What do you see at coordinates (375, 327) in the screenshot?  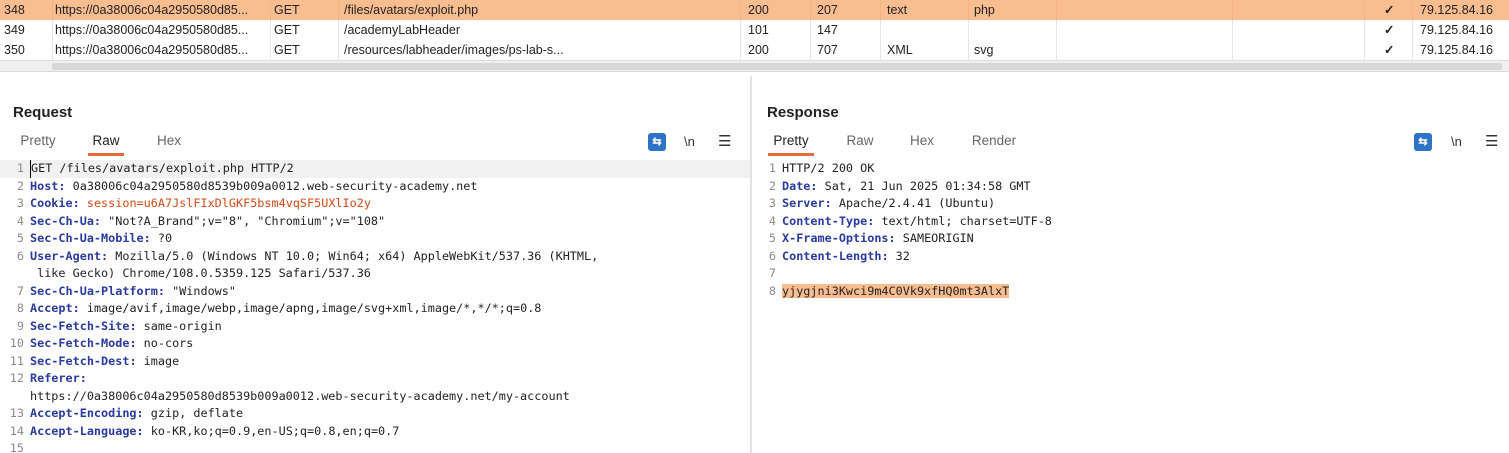 I see `code-line: 9 Sec-Fetch-Site: same-origin` at bounding box center [375, 327].